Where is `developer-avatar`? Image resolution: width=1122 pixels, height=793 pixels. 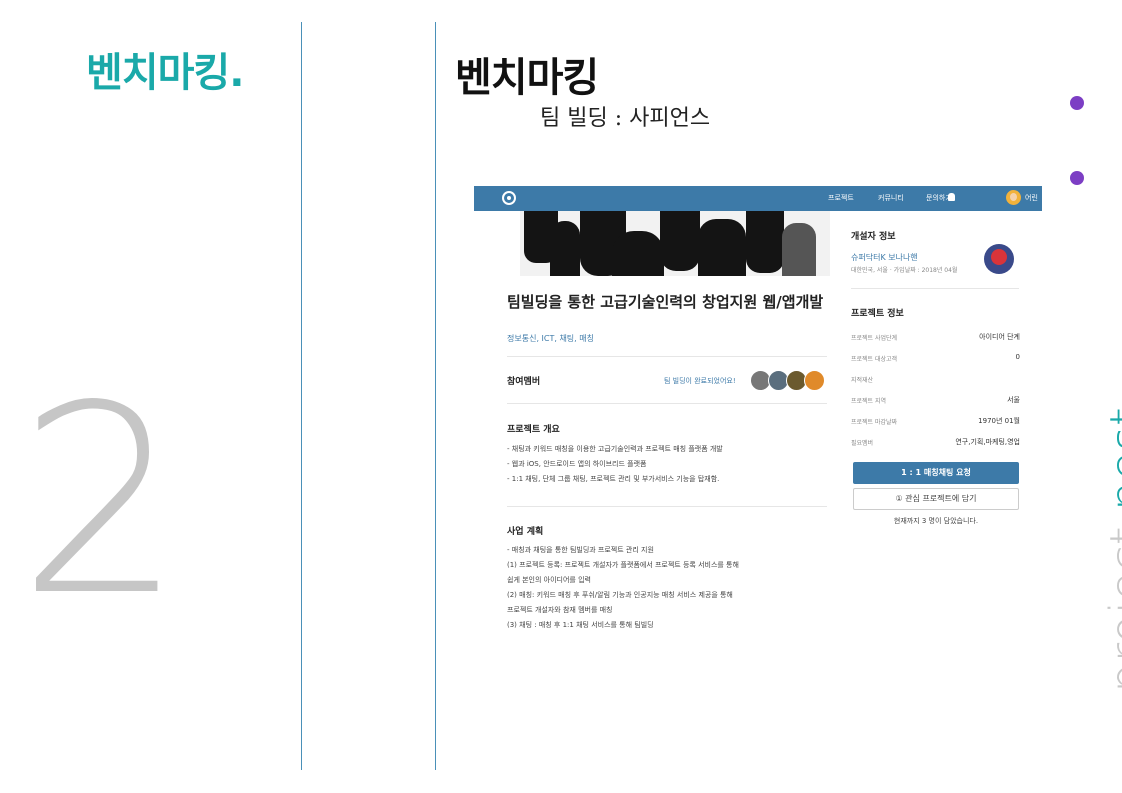
developer-avatar is located at coordinates (999, 259).